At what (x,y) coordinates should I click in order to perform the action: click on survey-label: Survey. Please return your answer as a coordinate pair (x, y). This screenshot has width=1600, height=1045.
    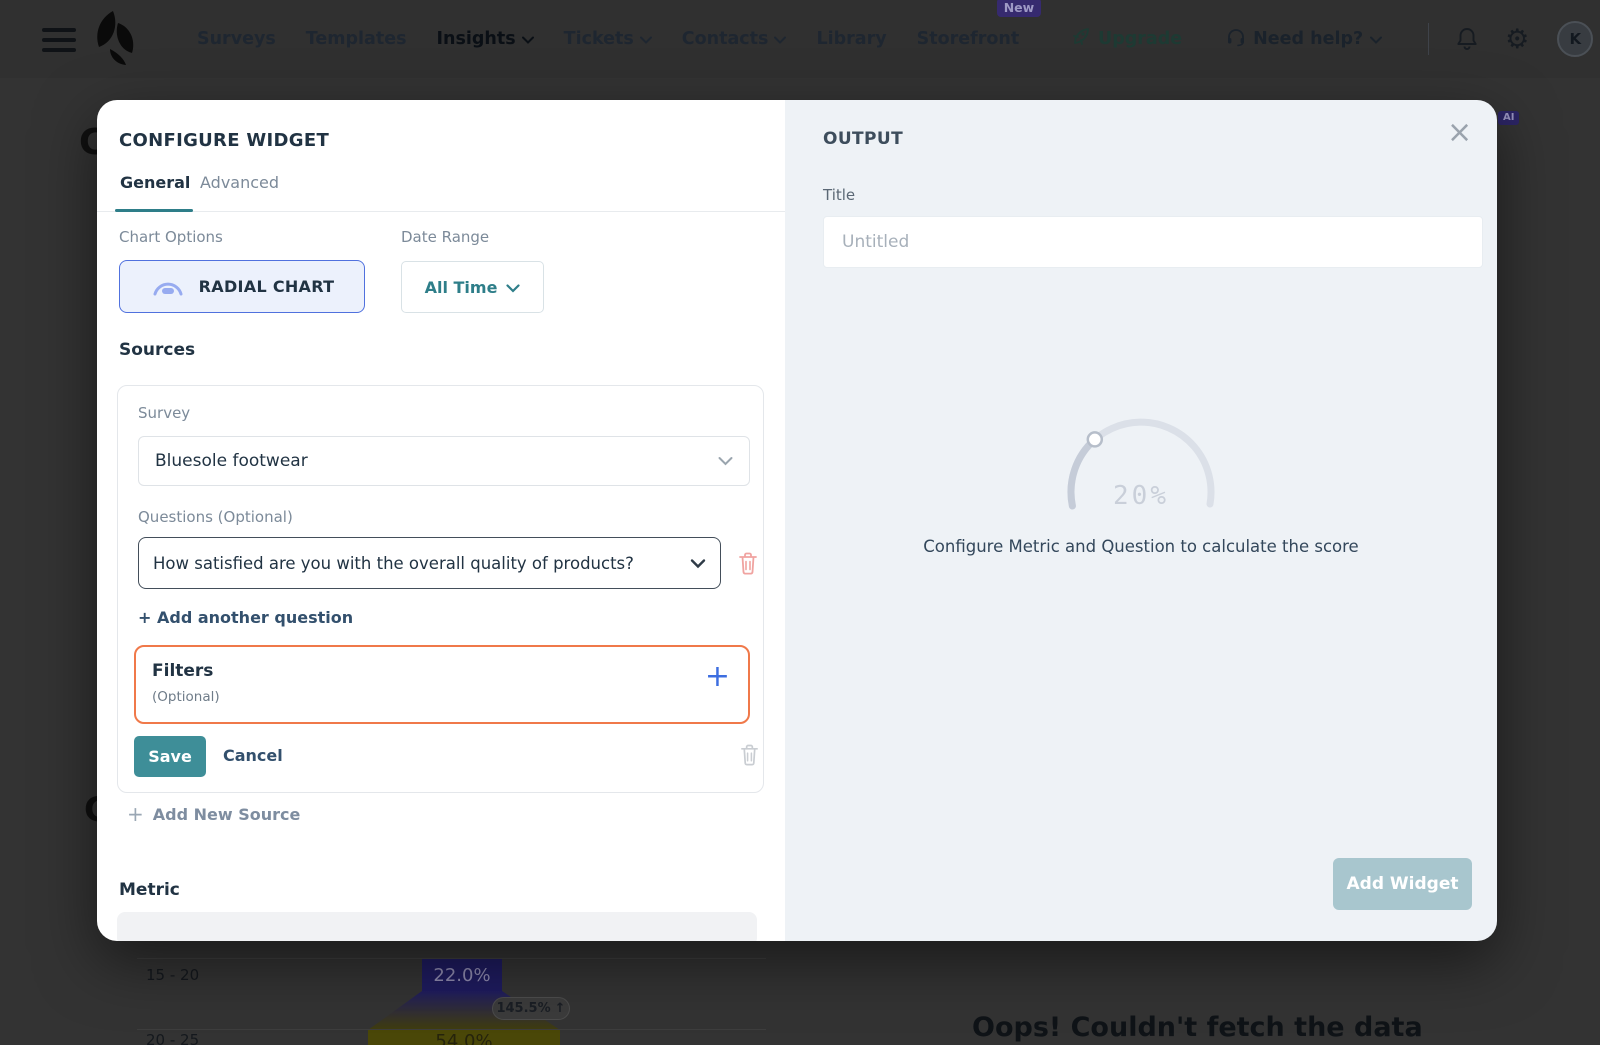
    Looking at the image, I should click on (164, 413).